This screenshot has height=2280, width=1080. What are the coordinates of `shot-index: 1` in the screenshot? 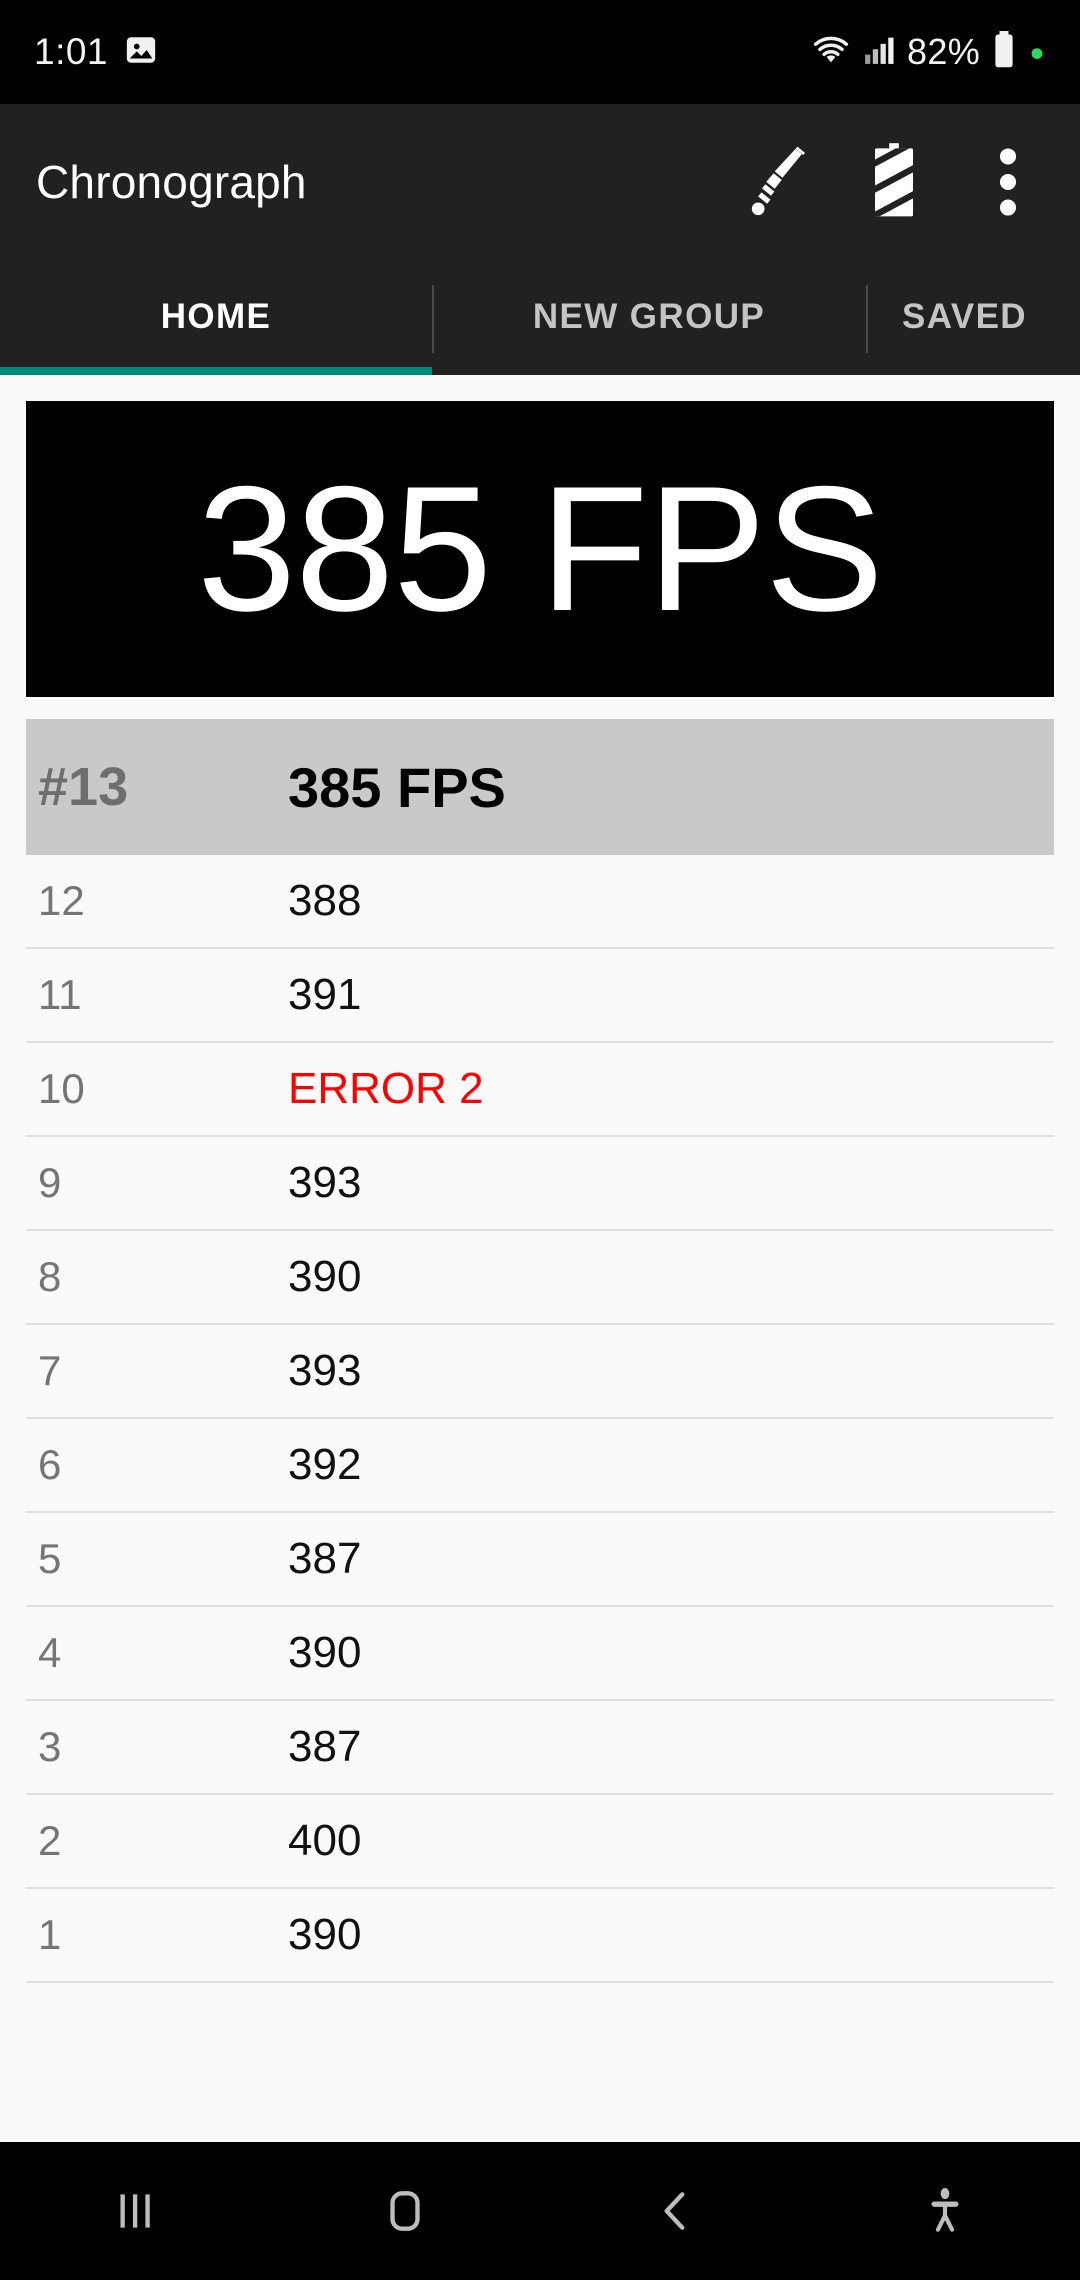 It's located at (50, 1934).